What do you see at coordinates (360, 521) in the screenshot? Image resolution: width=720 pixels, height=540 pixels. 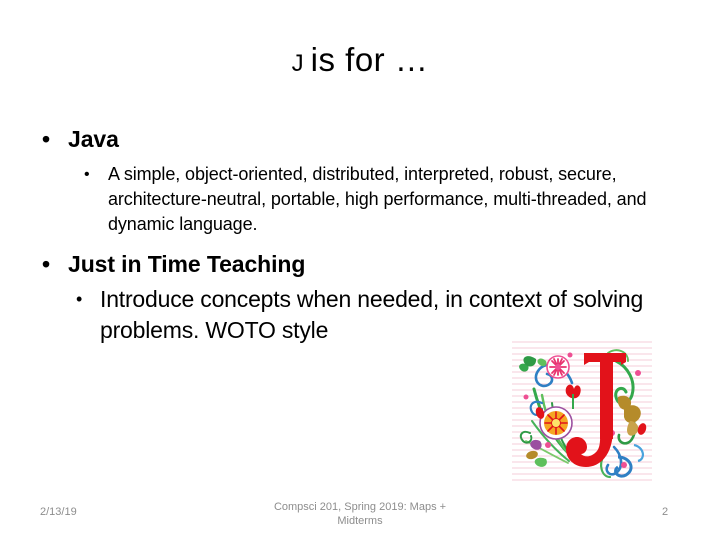 I see `footer-course-line-2: Midterms` at bounding box center [360, 521].